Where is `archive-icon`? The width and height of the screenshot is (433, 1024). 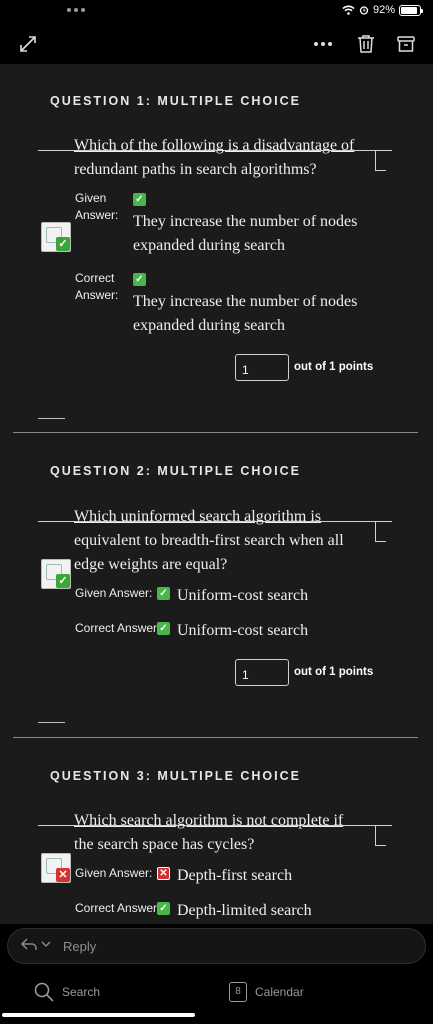 archive-icon is located at coordinates (406, 44).